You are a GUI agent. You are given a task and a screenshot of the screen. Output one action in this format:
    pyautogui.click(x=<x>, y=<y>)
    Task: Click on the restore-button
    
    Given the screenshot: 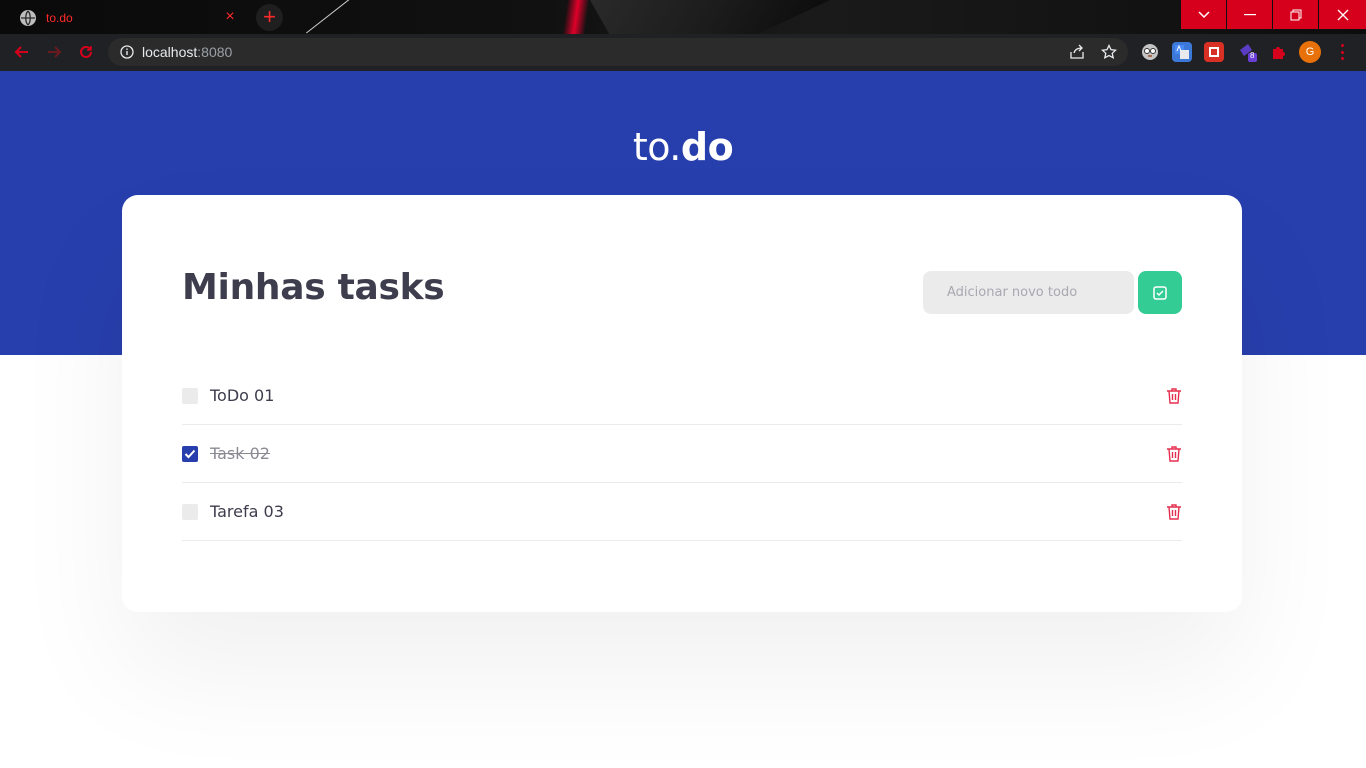 What is the action you would take?
    pyautogui.click(x=1295, y=14)
    